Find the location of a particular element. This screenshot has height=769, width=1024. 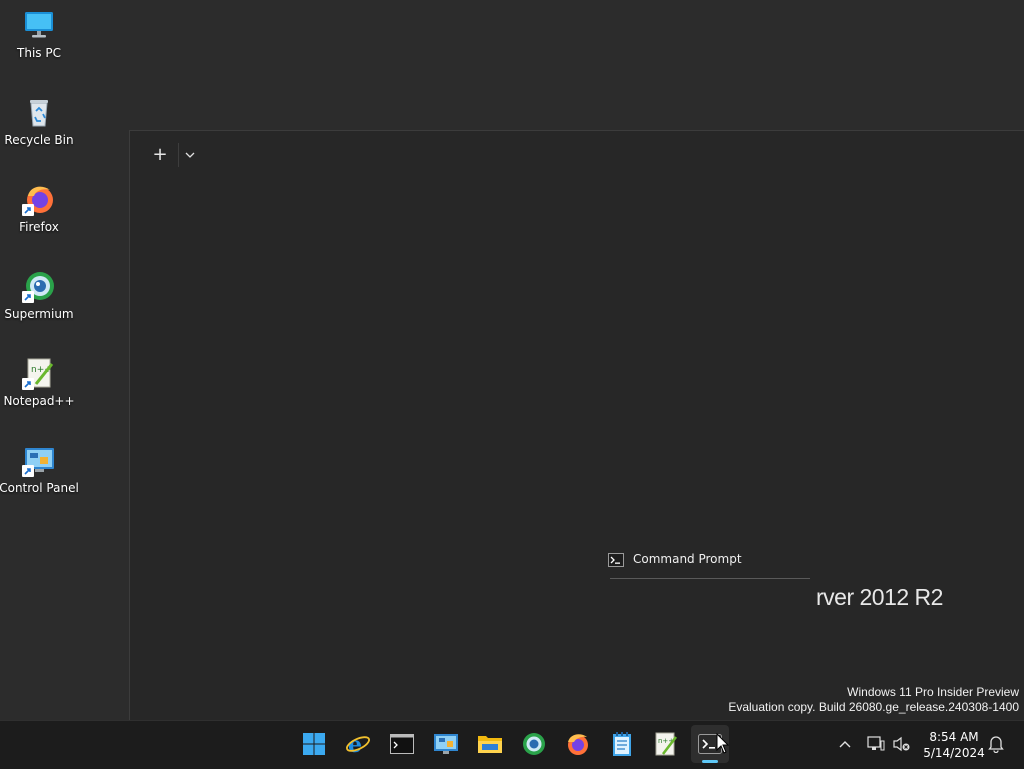

notifications-button is located at coordinates (996, 744).